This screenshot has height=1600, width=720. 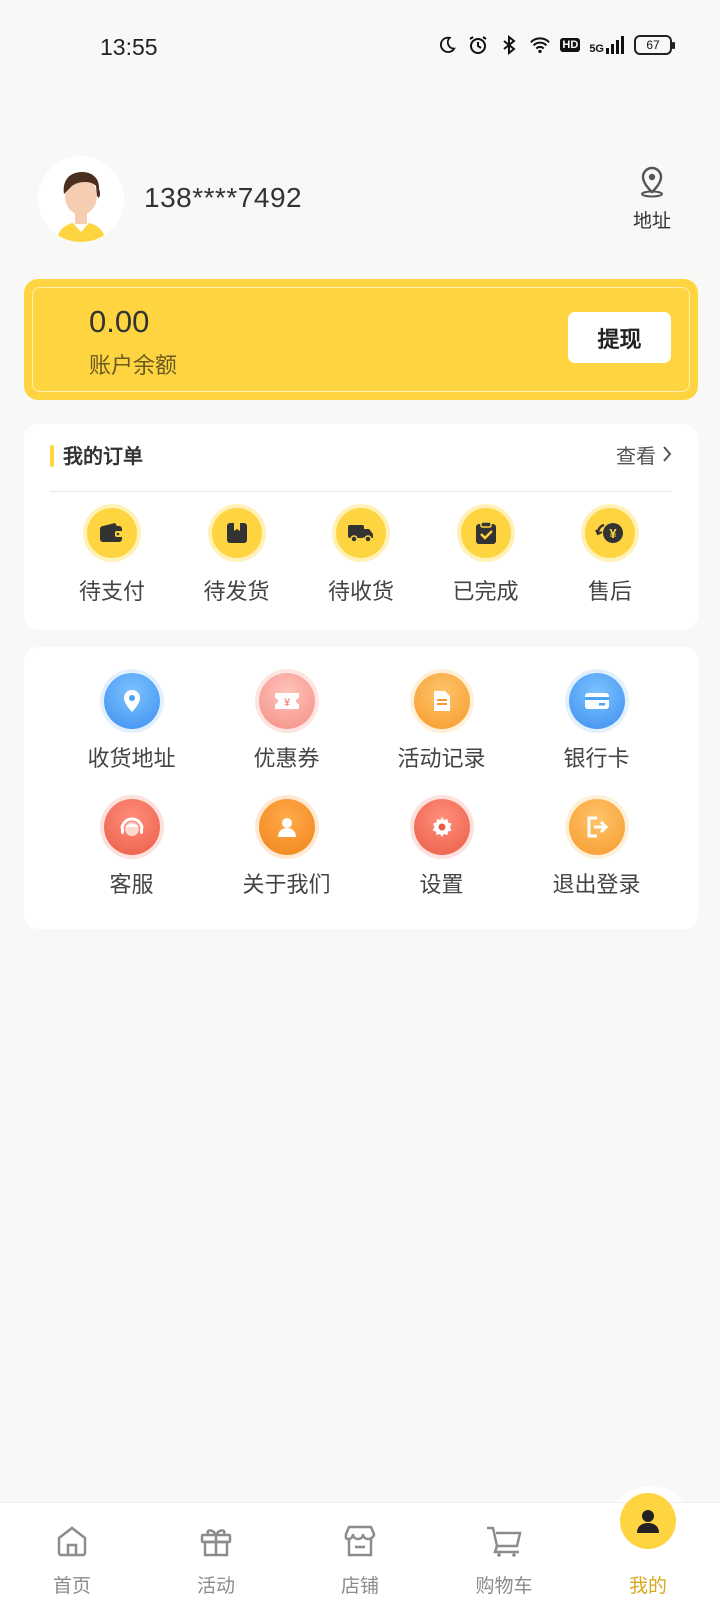 I want to click on order-status-label: 售后, so click(x=609, y=592).